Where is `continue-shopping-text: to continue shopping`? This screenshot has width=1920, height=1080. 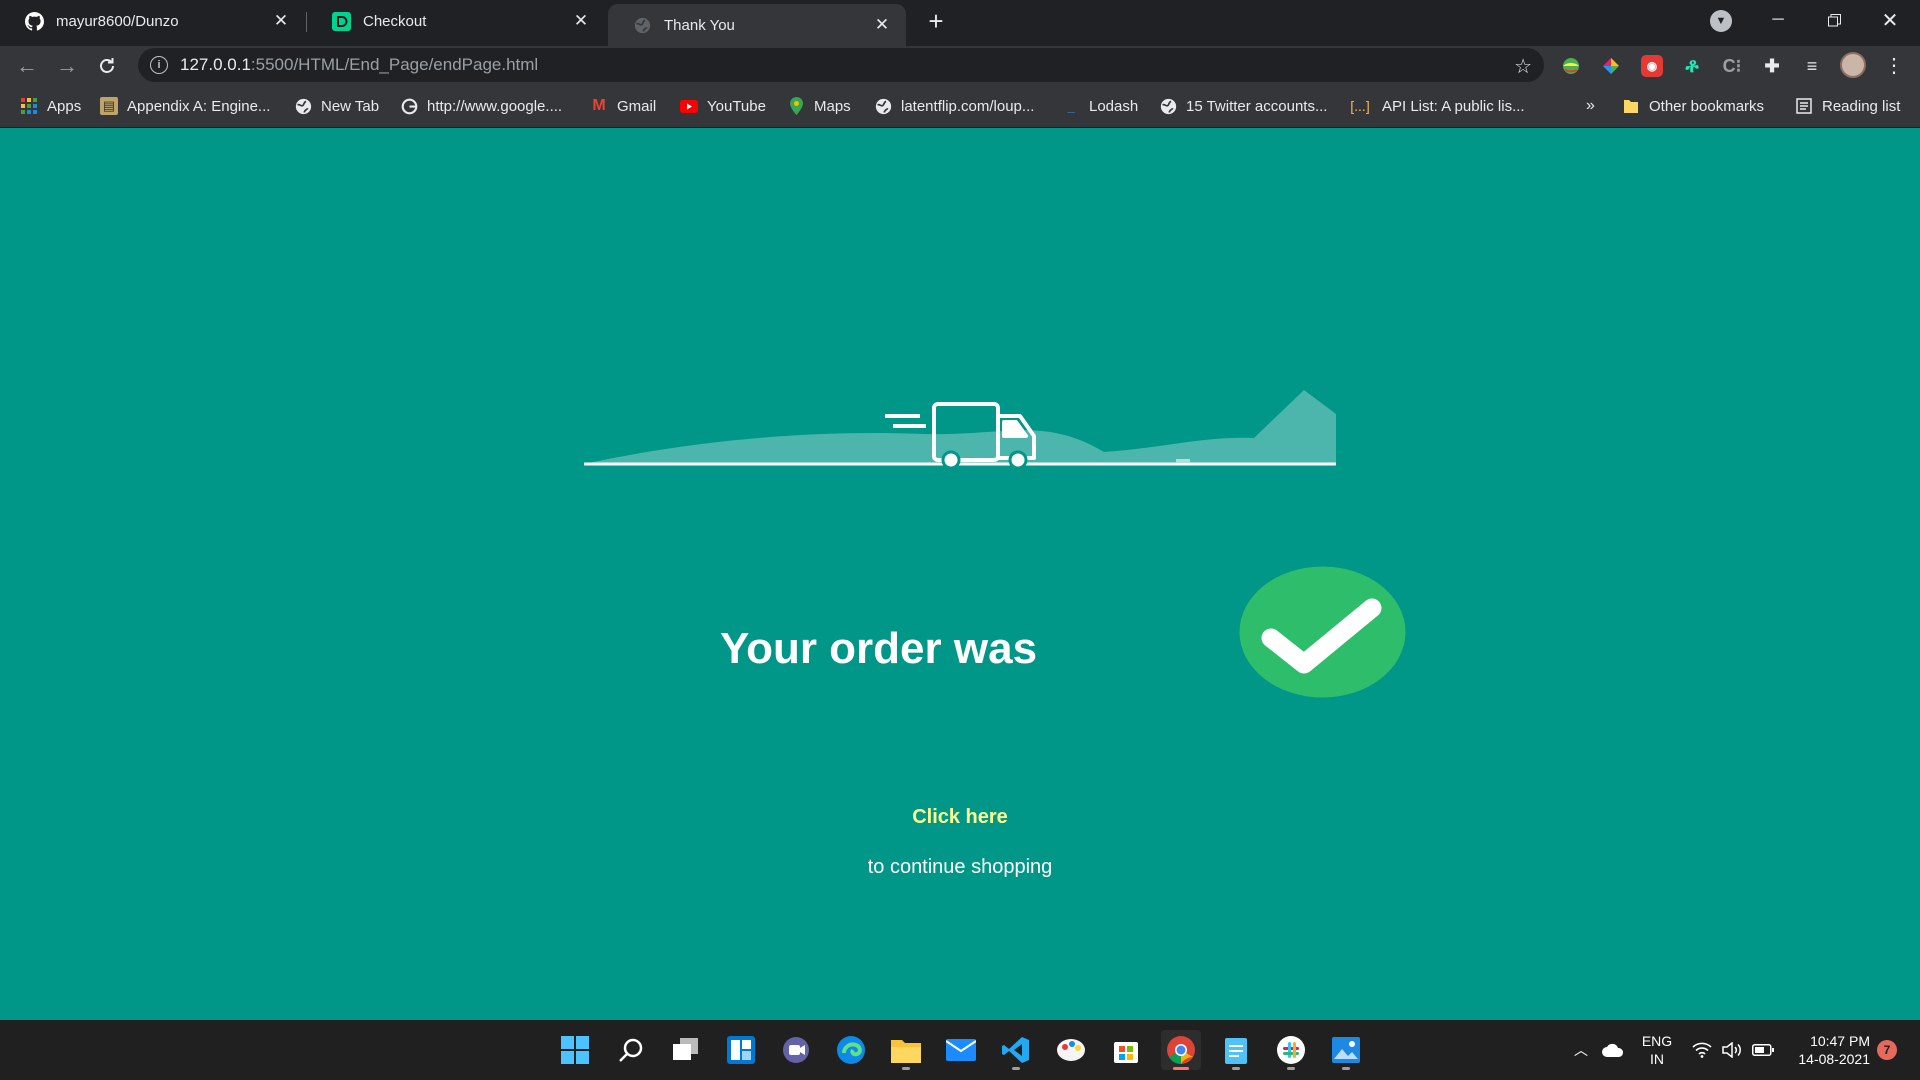 continue-shopping-text: to continue shopping is located at coordinates (960, 867).